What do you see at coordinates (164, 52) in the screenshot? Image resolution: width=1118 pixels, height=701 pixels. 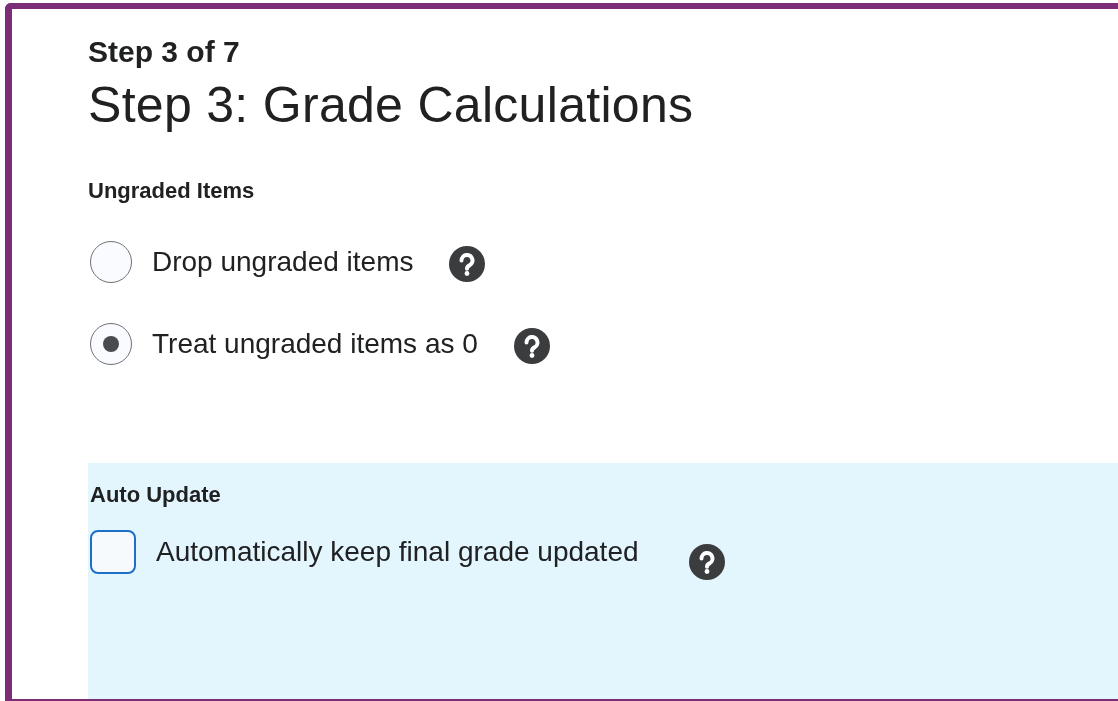 I see `step-indicator: Step 3 of 7` at bounding box center [164, 52].